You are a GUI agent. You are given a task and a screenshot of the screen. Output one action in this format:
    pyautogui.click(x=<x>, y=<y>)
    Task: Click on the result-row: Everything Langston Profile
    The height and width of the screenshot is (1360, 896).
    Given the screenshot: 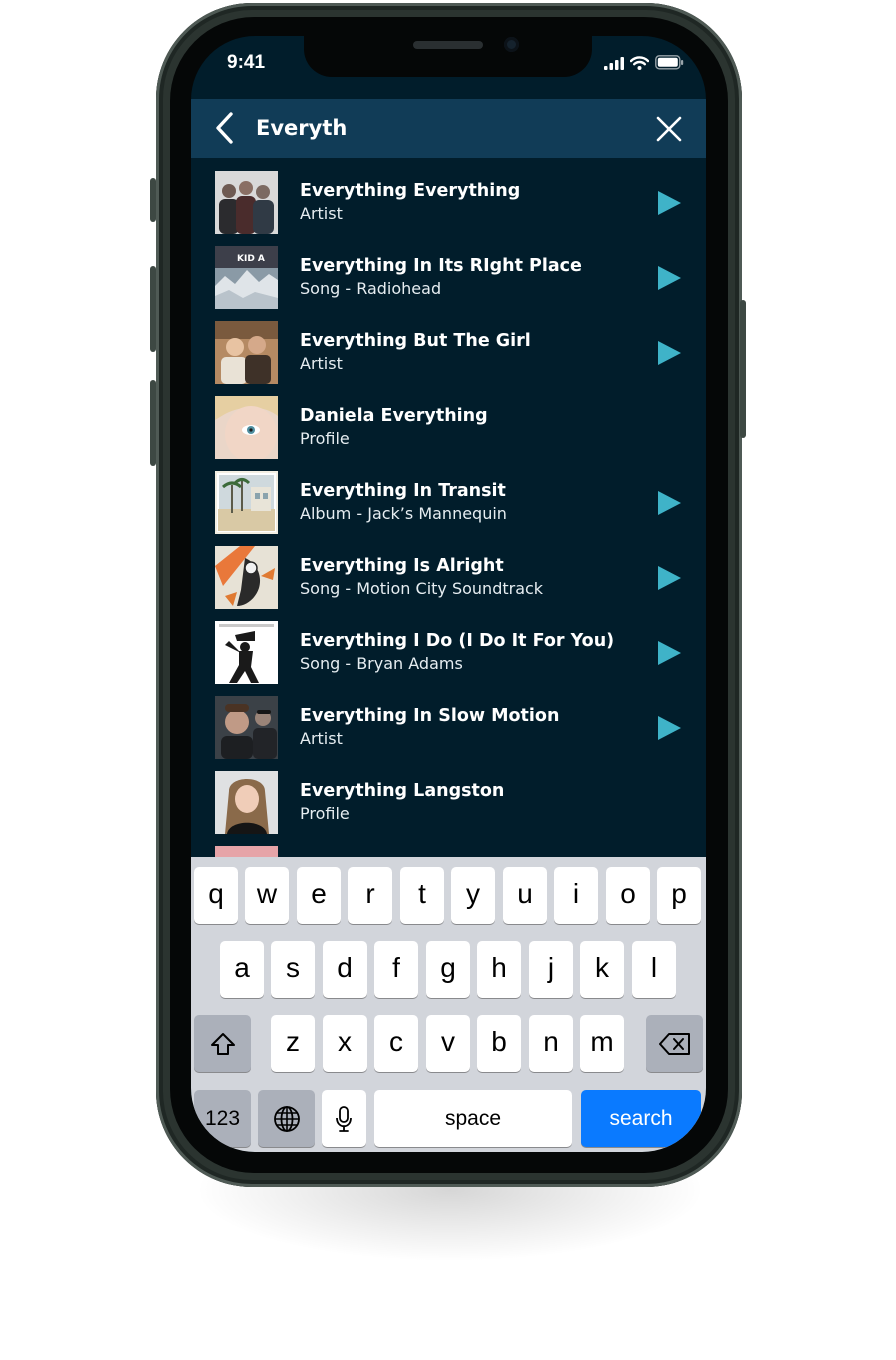 What is the action you would take?
    pyautogui.click(x=448, y=796)
    